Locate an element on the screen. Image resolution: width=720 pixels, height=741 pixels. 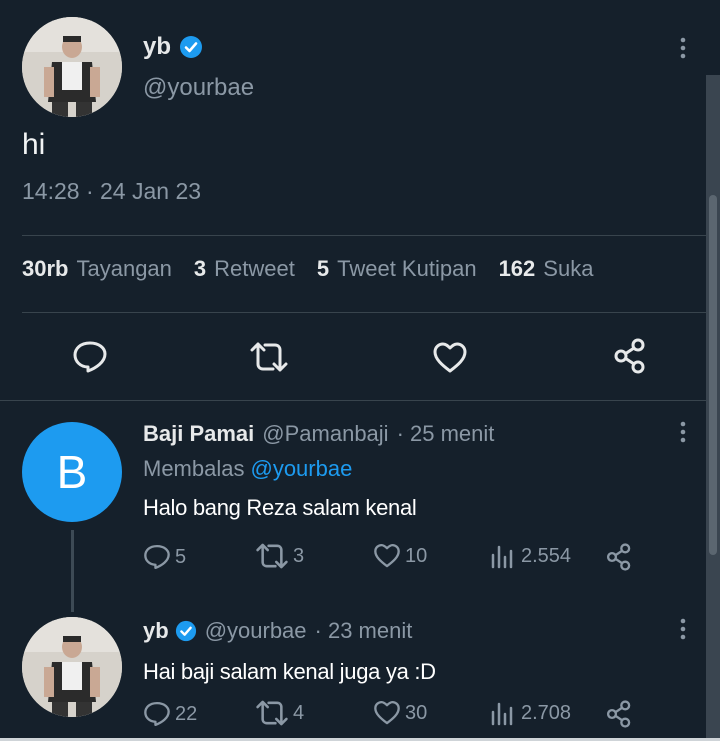
reply-time: · 23 menit is located at coordinates (364, 631).